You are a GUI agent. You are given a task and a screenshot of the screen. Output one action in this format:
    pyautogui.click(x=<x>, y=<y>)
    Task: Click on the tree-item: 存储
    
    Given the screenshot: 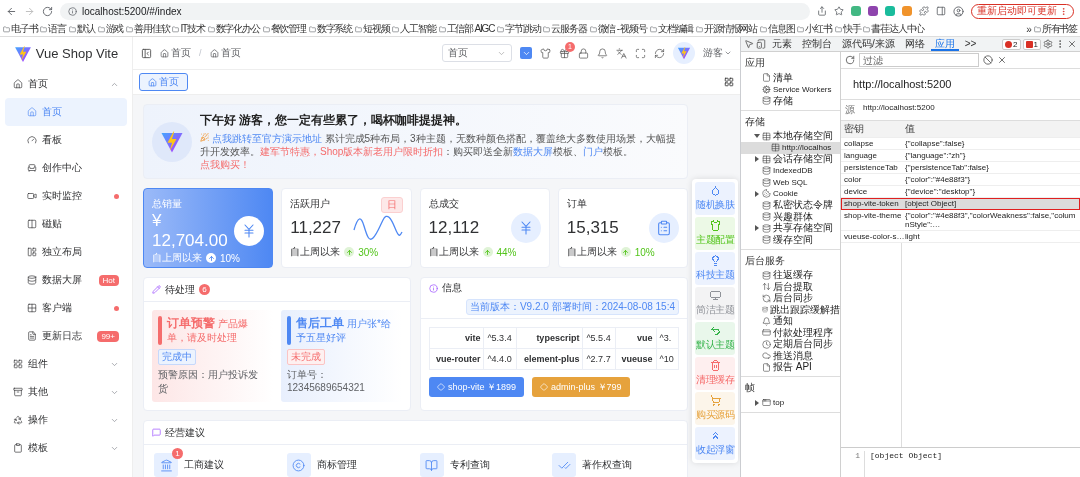 What is the action you would take?
    pyautogui.click(x=790, y=101)
    